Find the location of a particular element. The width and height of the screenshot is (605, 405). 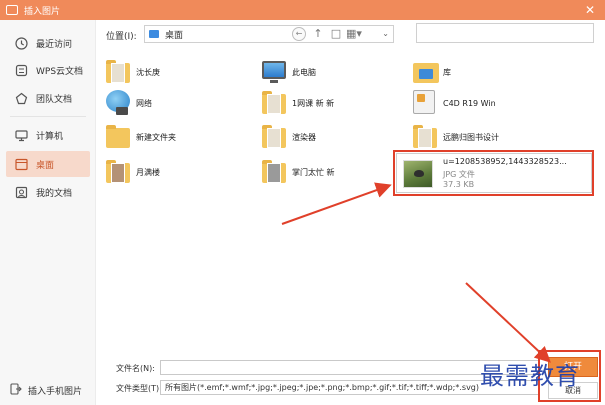

list-item: 新建文件夹 is located at coordinates (141, 137).